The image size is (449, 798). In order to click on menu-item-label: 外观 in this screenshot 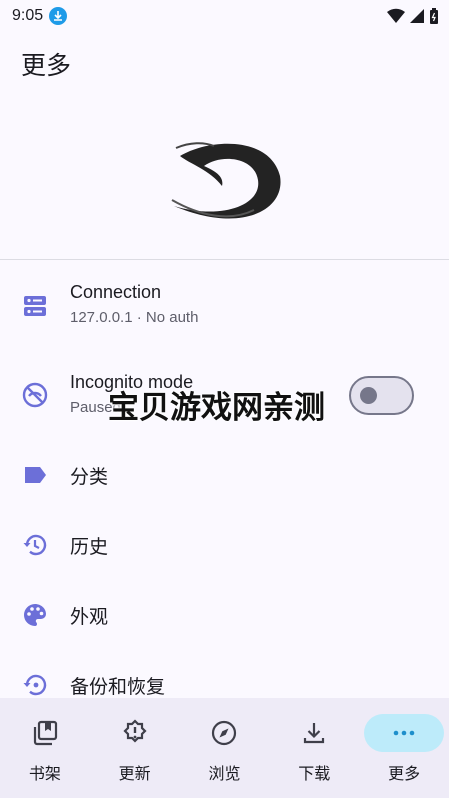, I will do `click(89, 617)`.